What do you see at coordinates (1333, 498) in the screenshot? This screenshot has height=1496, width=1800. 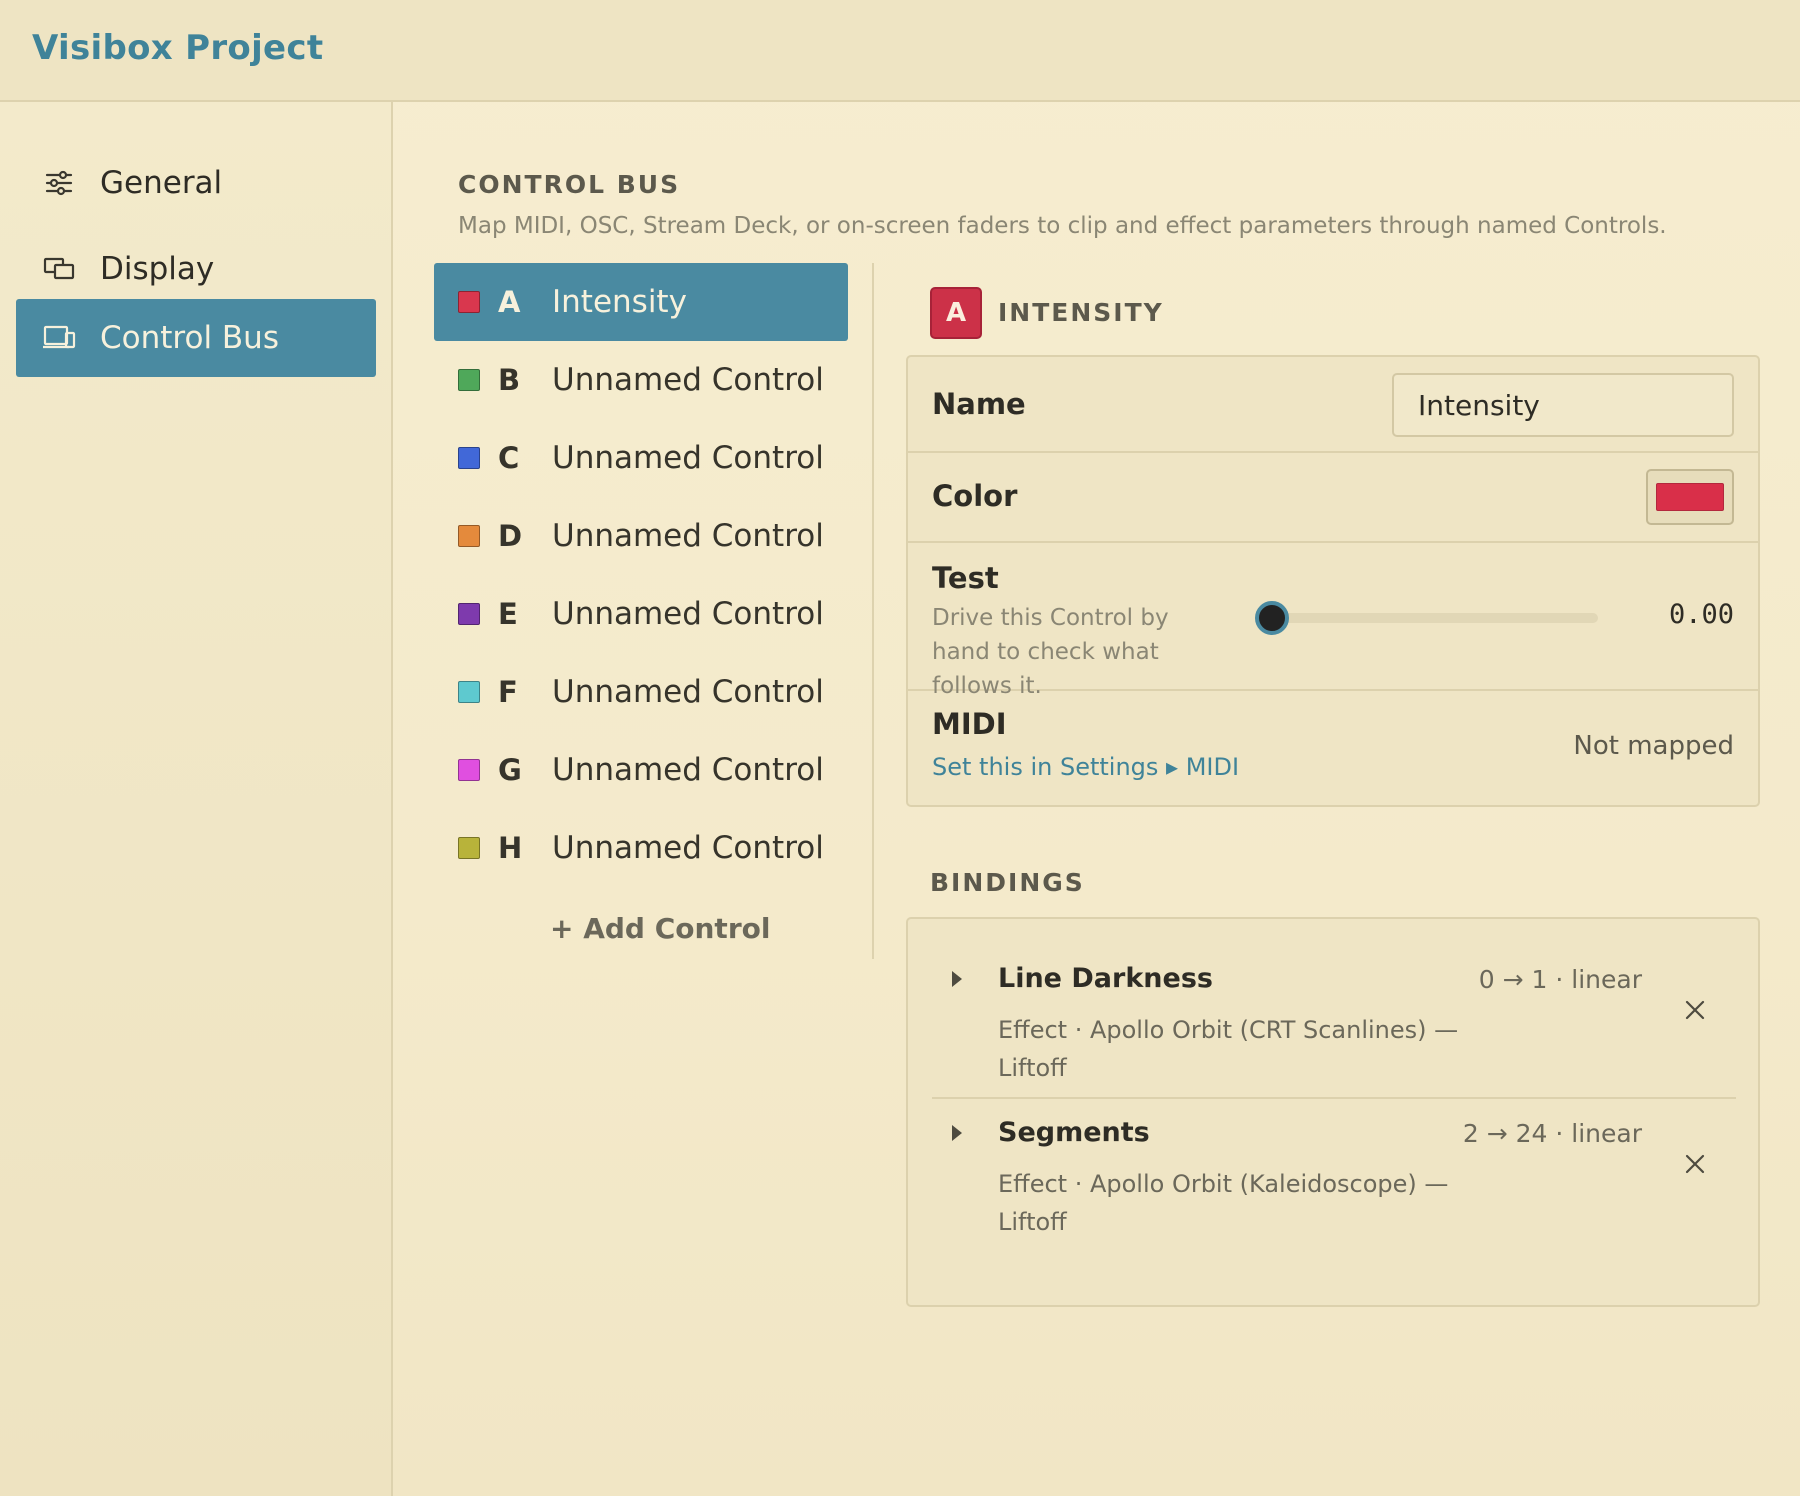 I see `color-row: Color` at bounding box center [1333, 498].